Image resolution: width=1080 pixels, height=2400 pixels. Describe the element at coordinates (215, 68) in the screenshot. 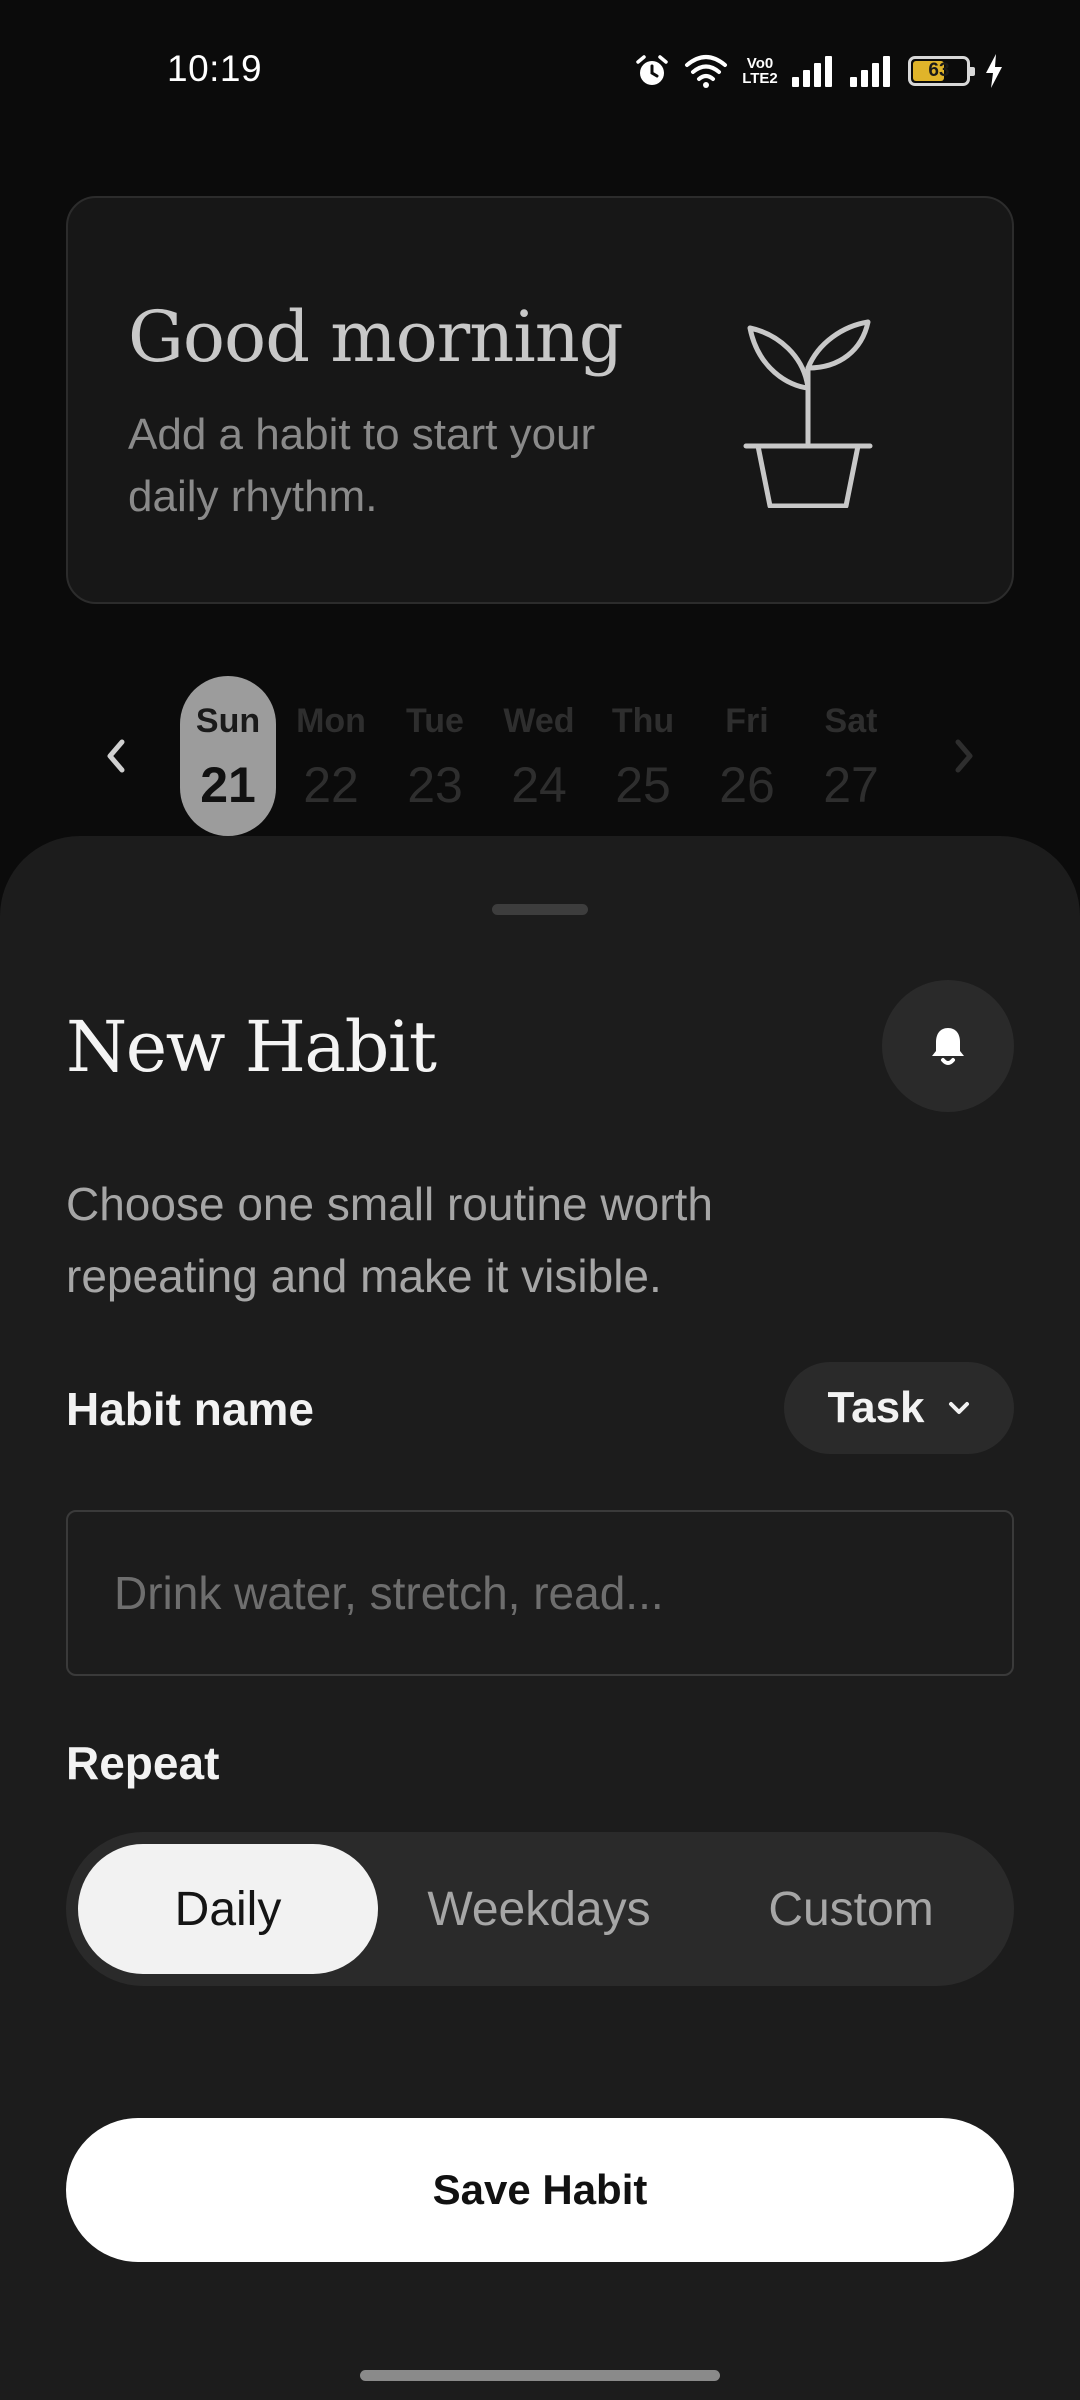

I see `status-time: 10:19` at that location.